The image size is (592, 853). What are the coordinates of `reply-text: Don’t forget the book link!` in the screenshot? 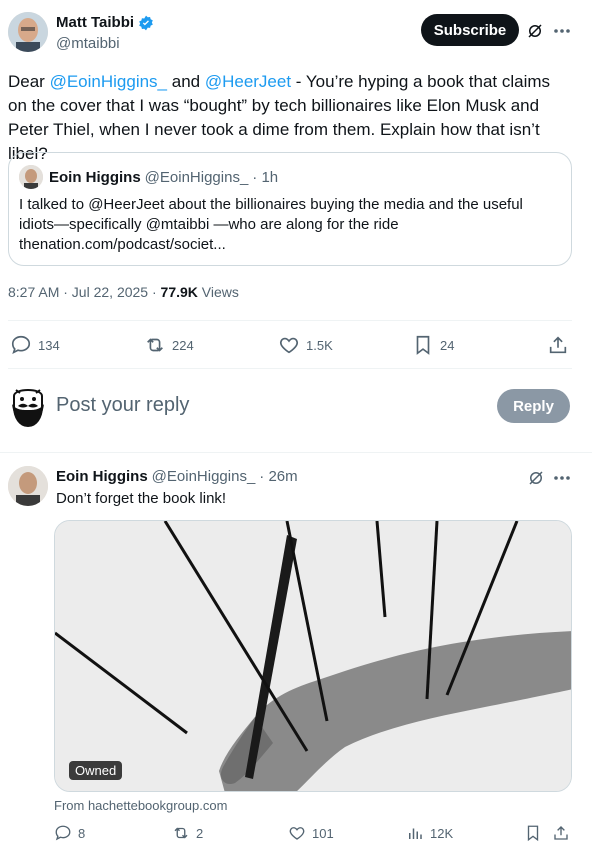 It's located at (141, 498).